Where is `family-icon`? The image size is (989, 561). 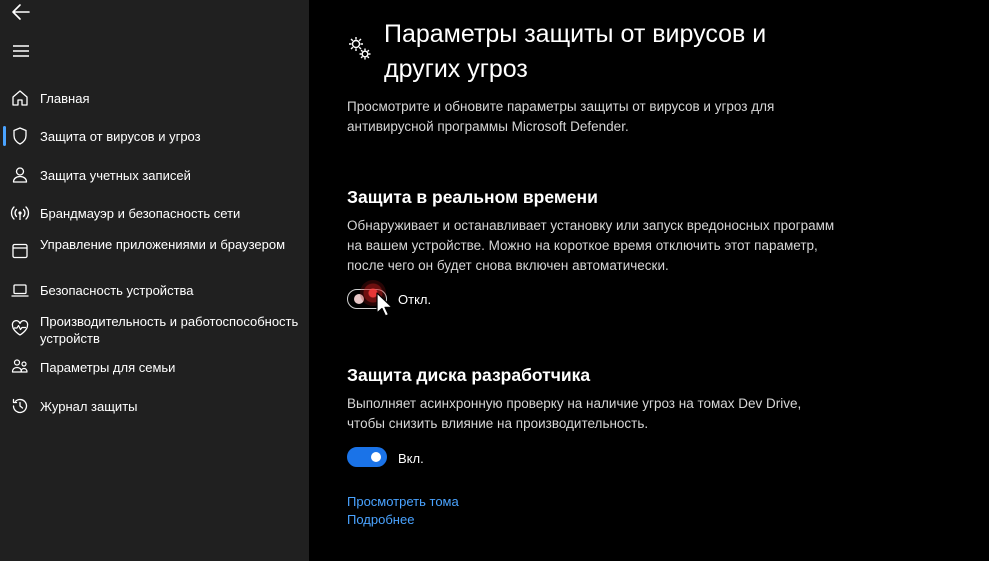
family-icon is located at coordinates (20, 367).